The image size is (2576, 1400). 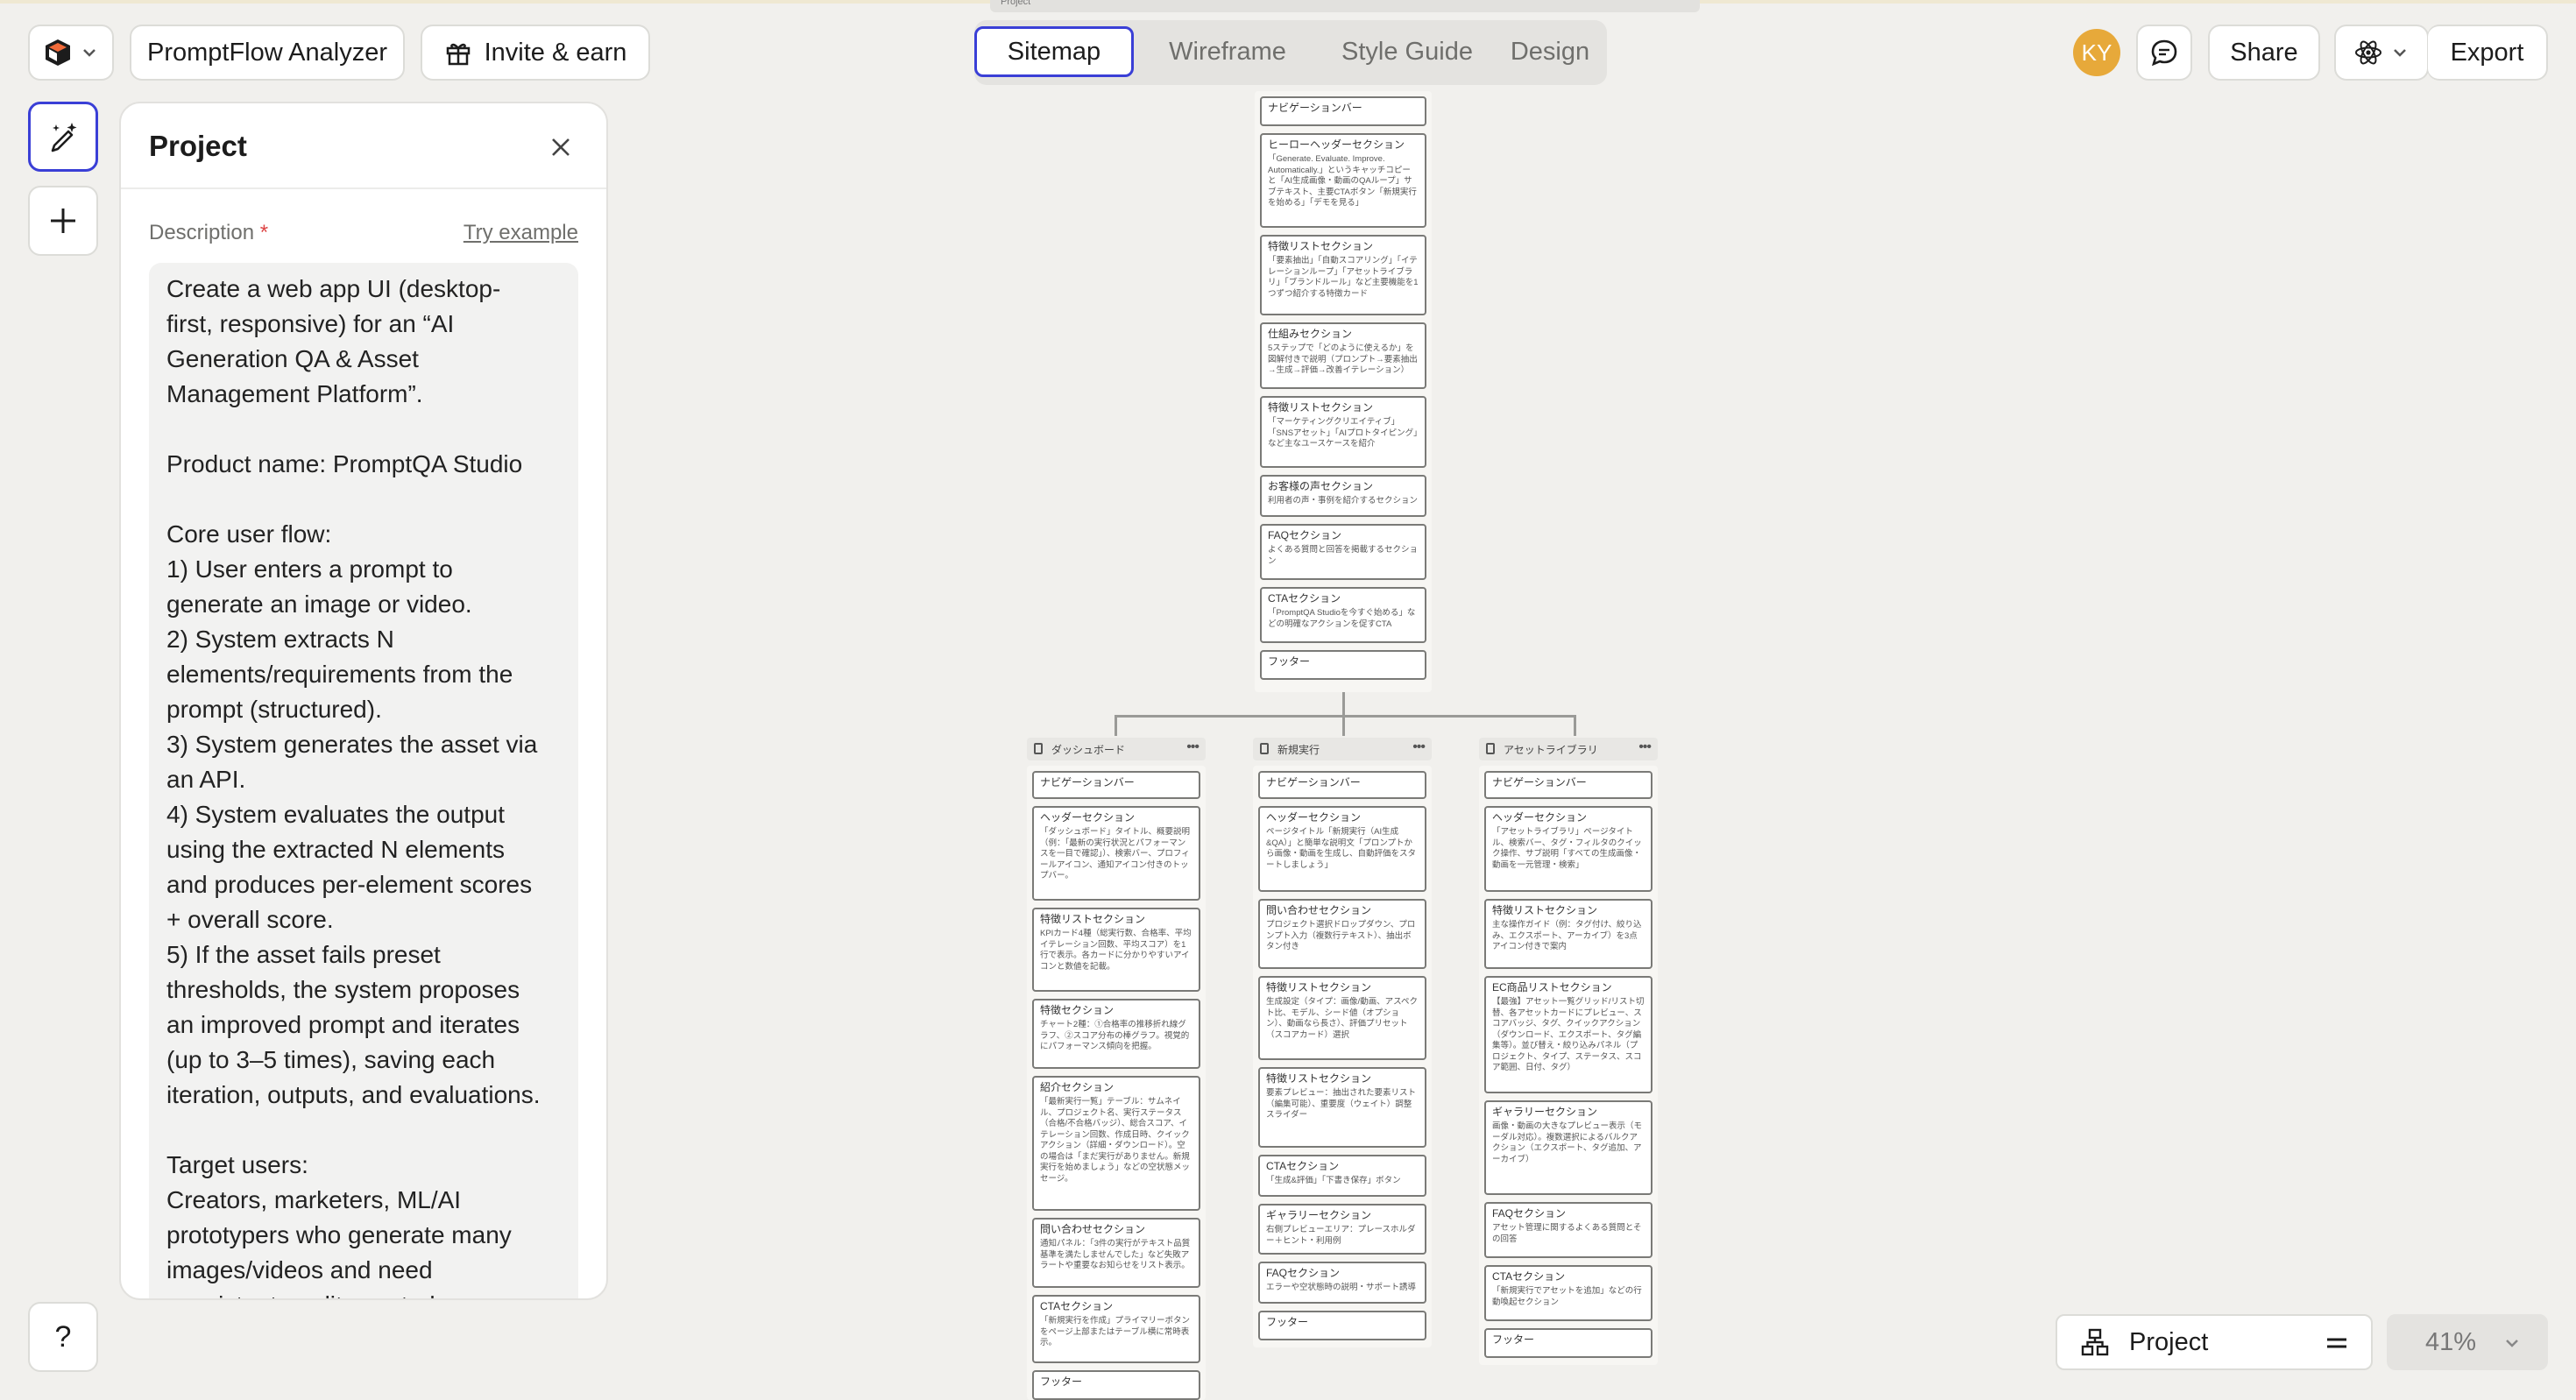 I want to click on sitemap-section-node: FAQセクション よくある質問と回答を掲載するセクション, so click(x=1343, y=552).